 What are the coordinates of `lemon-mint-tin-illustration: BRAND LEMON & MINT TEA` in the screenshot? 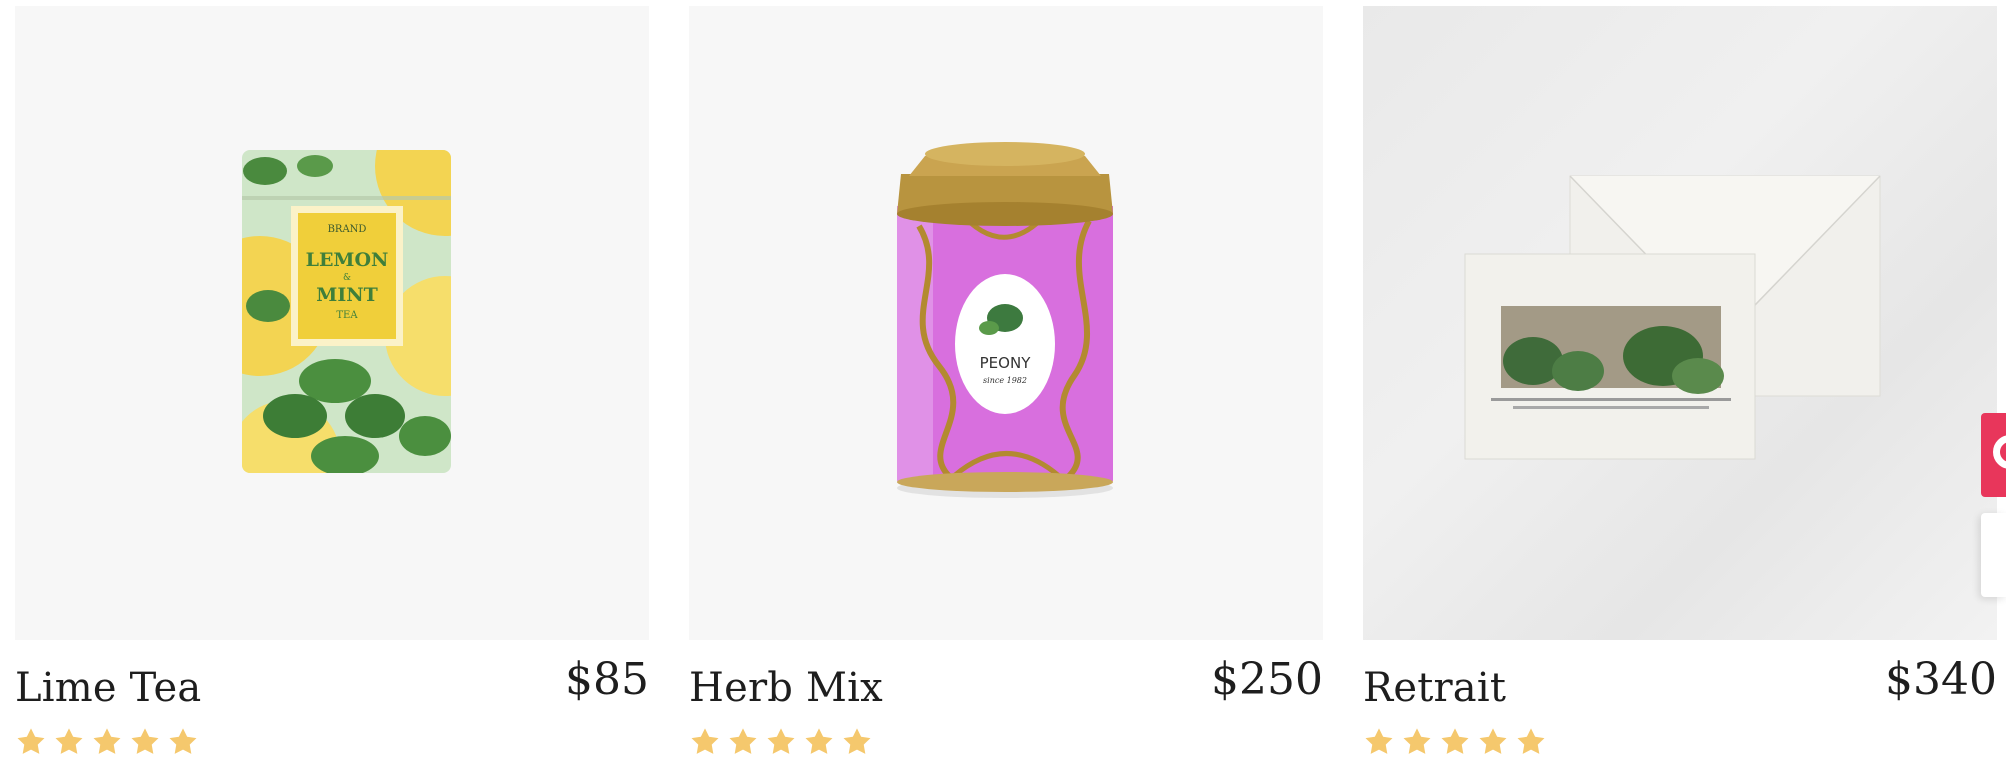 It's located at (346, 311).